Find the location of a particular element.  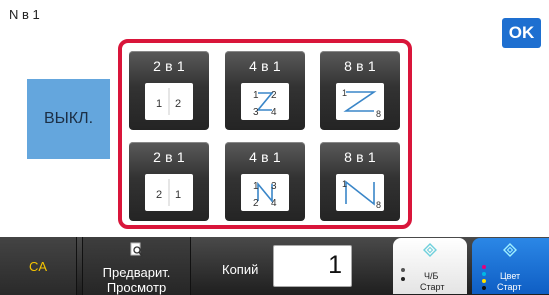

color-label-line2: Старт is located at coordinates (509, 287).